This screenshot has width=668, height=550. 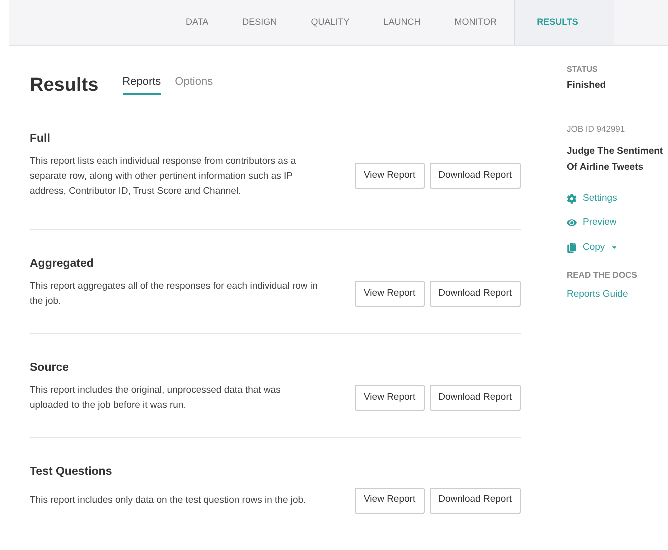 What do you see at coordinates (174, 294) in the screenshot?
I see `report-description: This report aggregates all of the responses for each individual row in the job.` at bounding box center [174, 294].